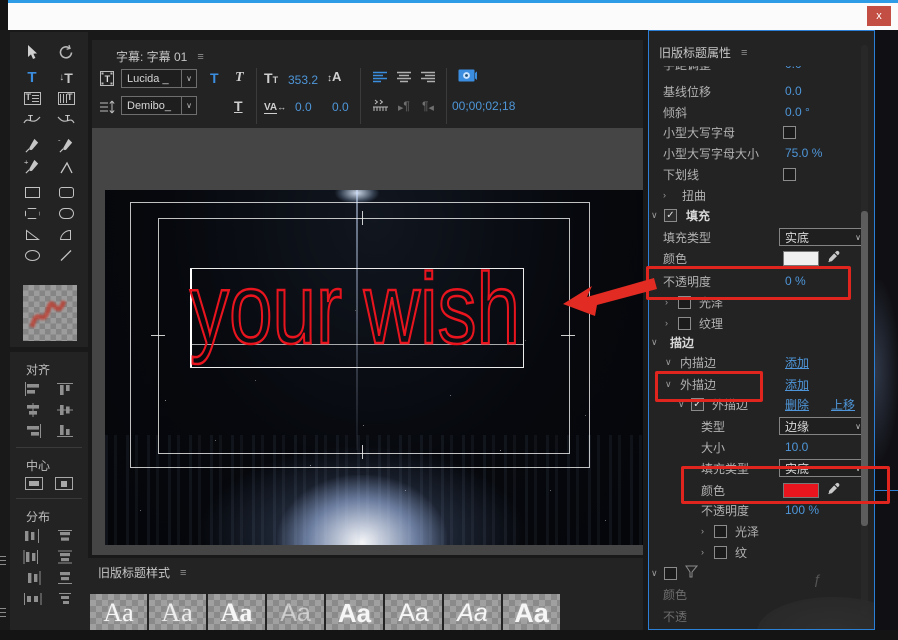 The width and height of the screenshot is (898, 640). I want to click on distribute-vertical-even-icon, so click(65, 599).